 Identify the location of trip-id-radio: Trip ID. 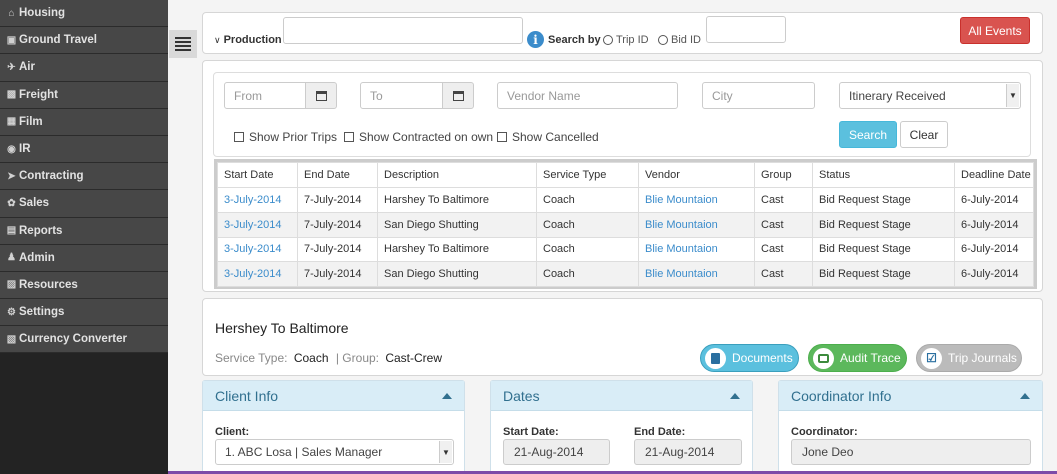
(624, 40).